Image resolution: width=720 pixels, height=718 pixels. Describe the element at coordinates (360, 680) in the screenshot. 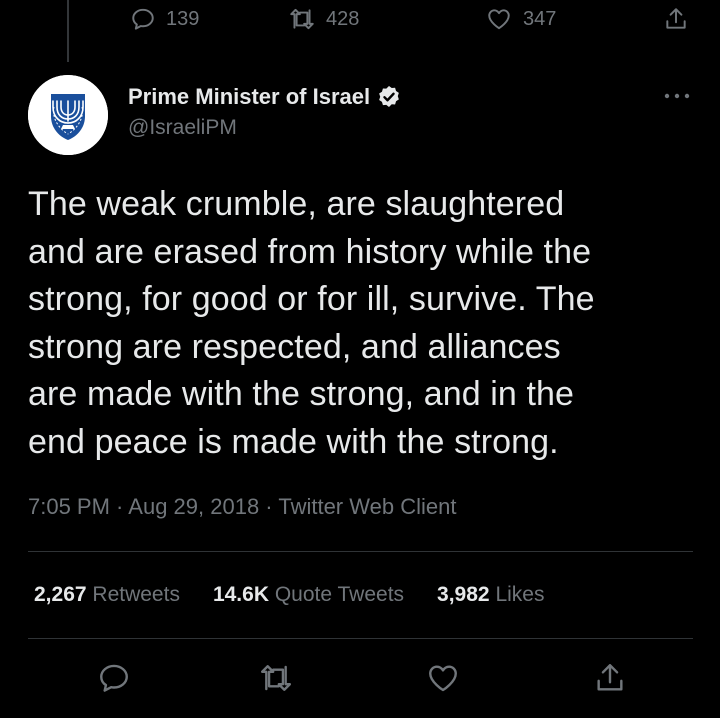

I see `tweet-action-bar` at that location.